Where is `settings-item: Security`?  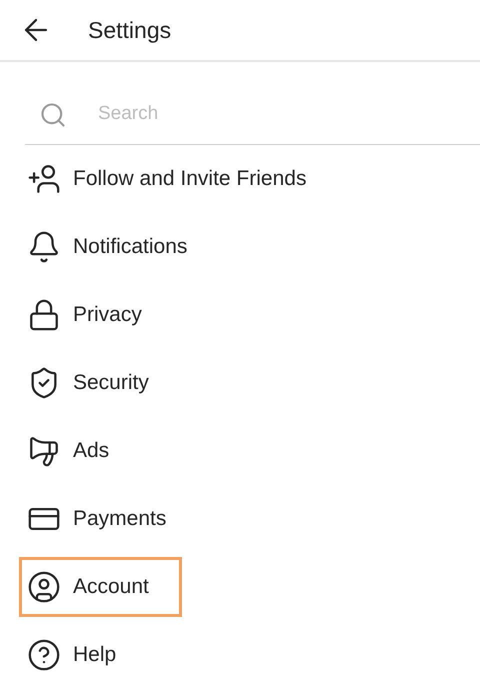 settings-item: Security is located at coordinates (100, 383).